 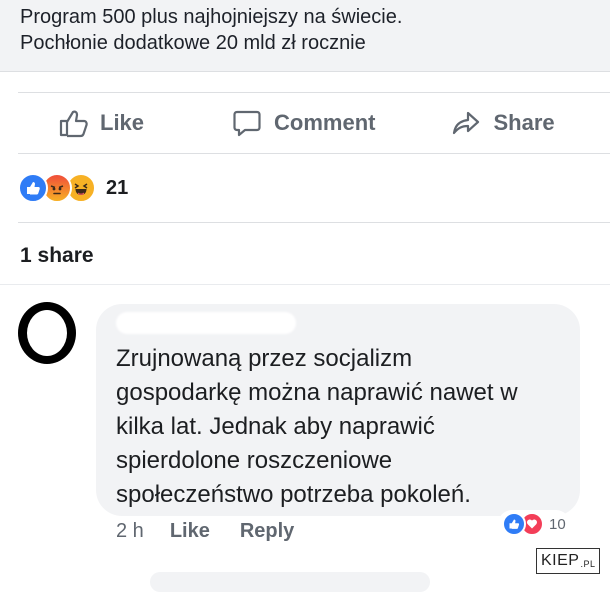 What do you see at coordinates (267, 531) in the screenshot?
I see `comment-reply-button: Reply` at bounding box center [267, 531].